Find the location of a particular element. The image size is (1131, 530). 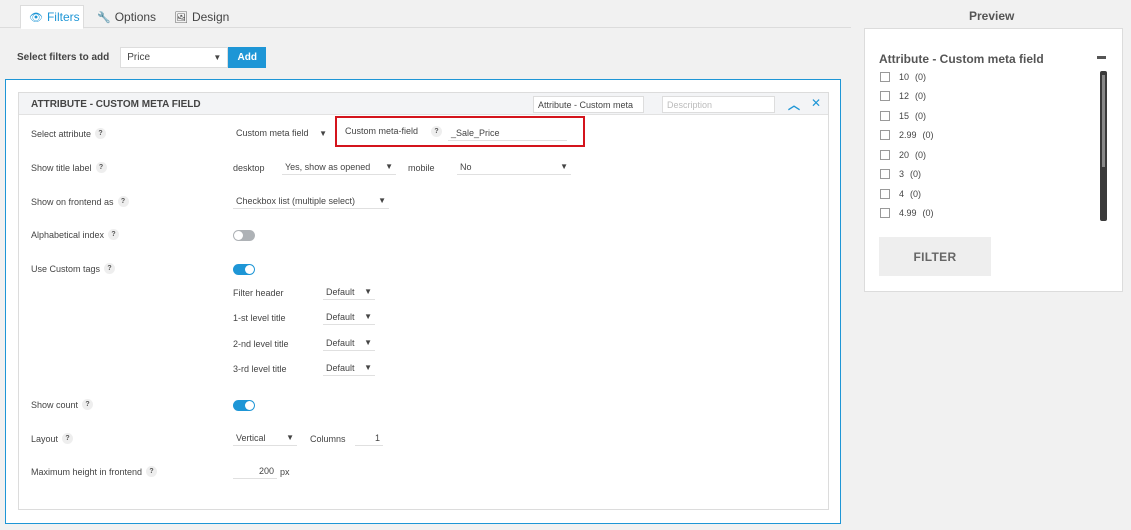

custom-meta-field-input: _Sale_Price is located at coordinates (507, 133).